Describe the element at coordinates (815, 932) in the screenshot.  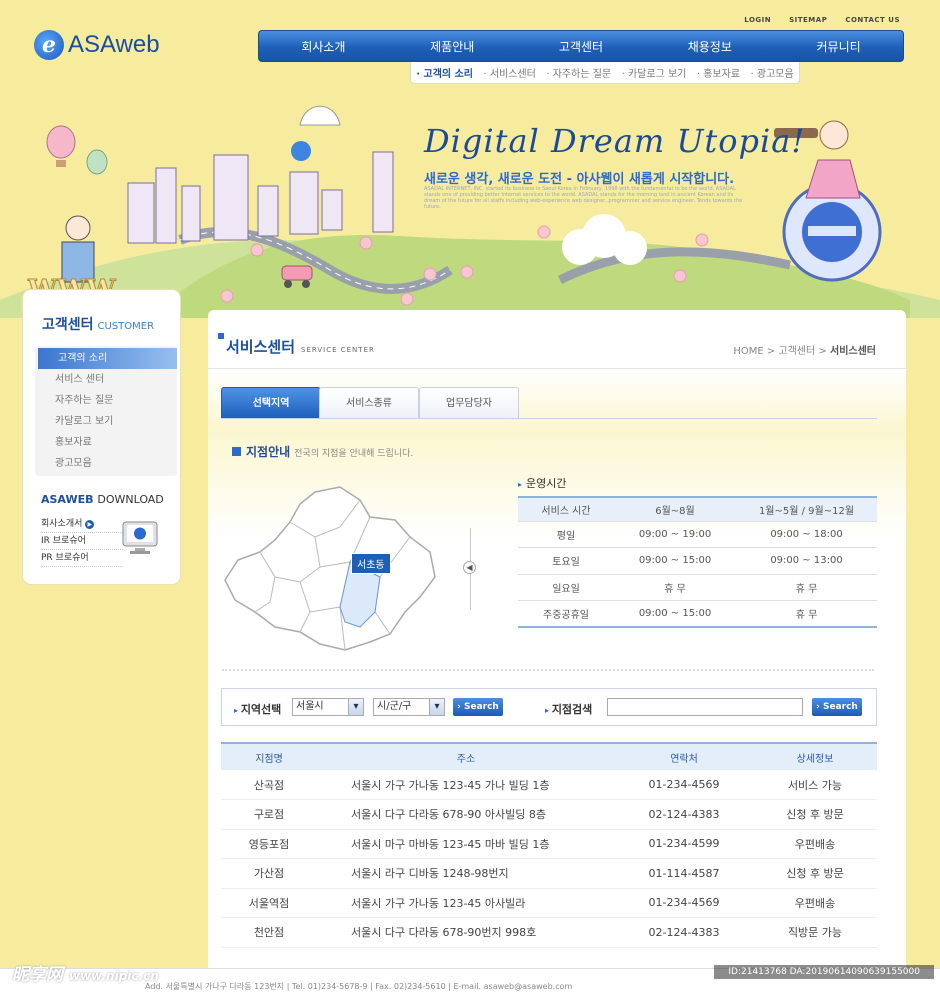
I see `detail-cell: 직방문 가능` at that location.